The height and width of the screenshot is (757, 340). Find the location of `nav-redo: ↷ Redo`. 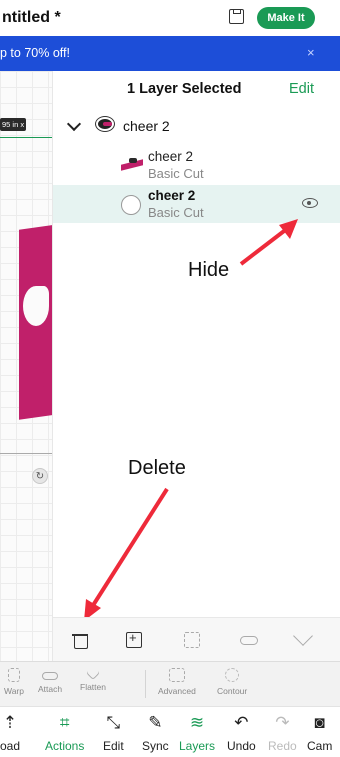

nav-redo: ↷ Redo is located at coordinates (282, 733).